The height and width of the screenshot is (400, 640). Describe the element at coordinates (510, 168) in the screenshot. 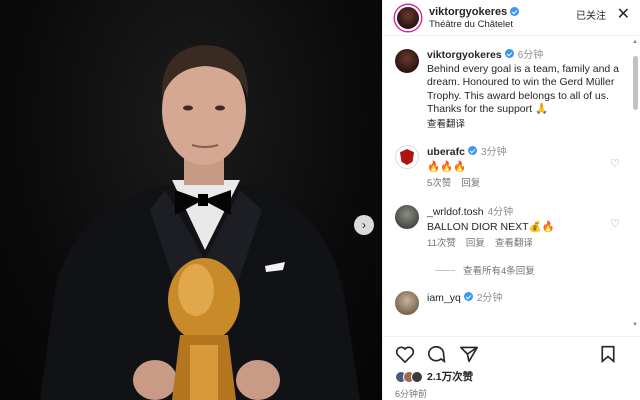

I see `comment-item: uberafc 3分钟 🔥🔥🔥 5次赞 回复 ♡` at that location.